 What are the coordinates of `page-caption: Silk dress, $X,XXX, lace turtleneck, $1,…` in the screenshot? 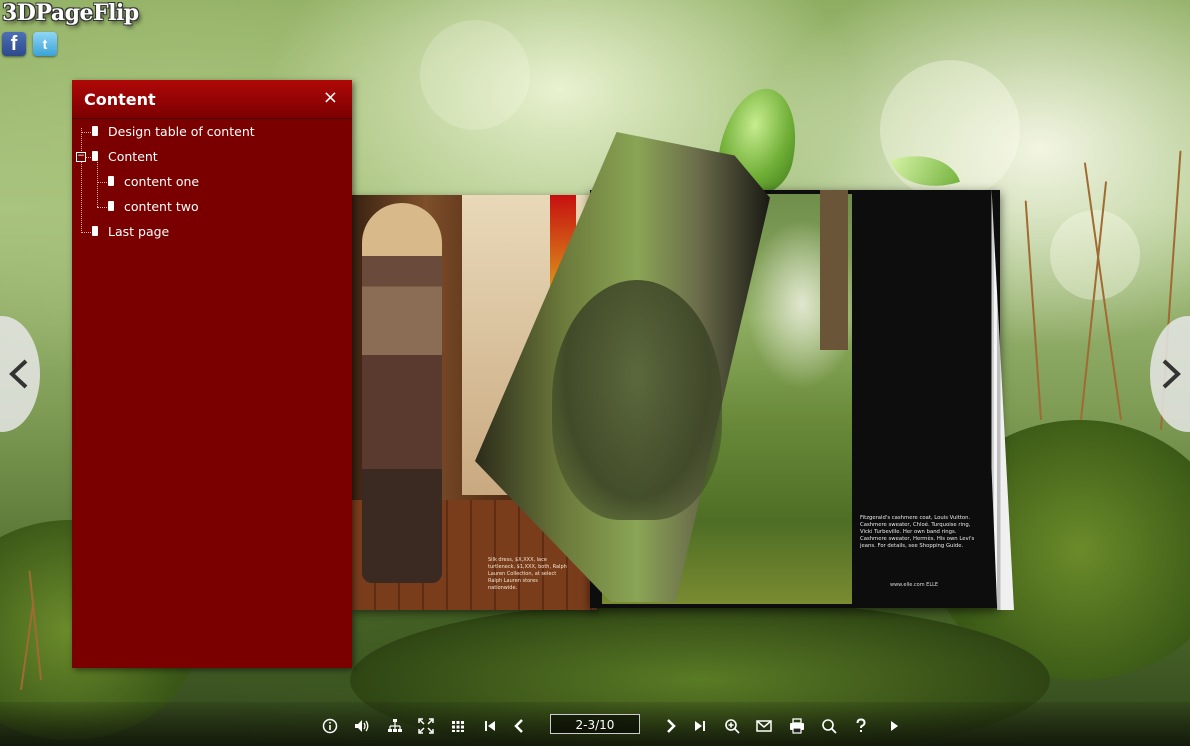 It's located at (527, 574).